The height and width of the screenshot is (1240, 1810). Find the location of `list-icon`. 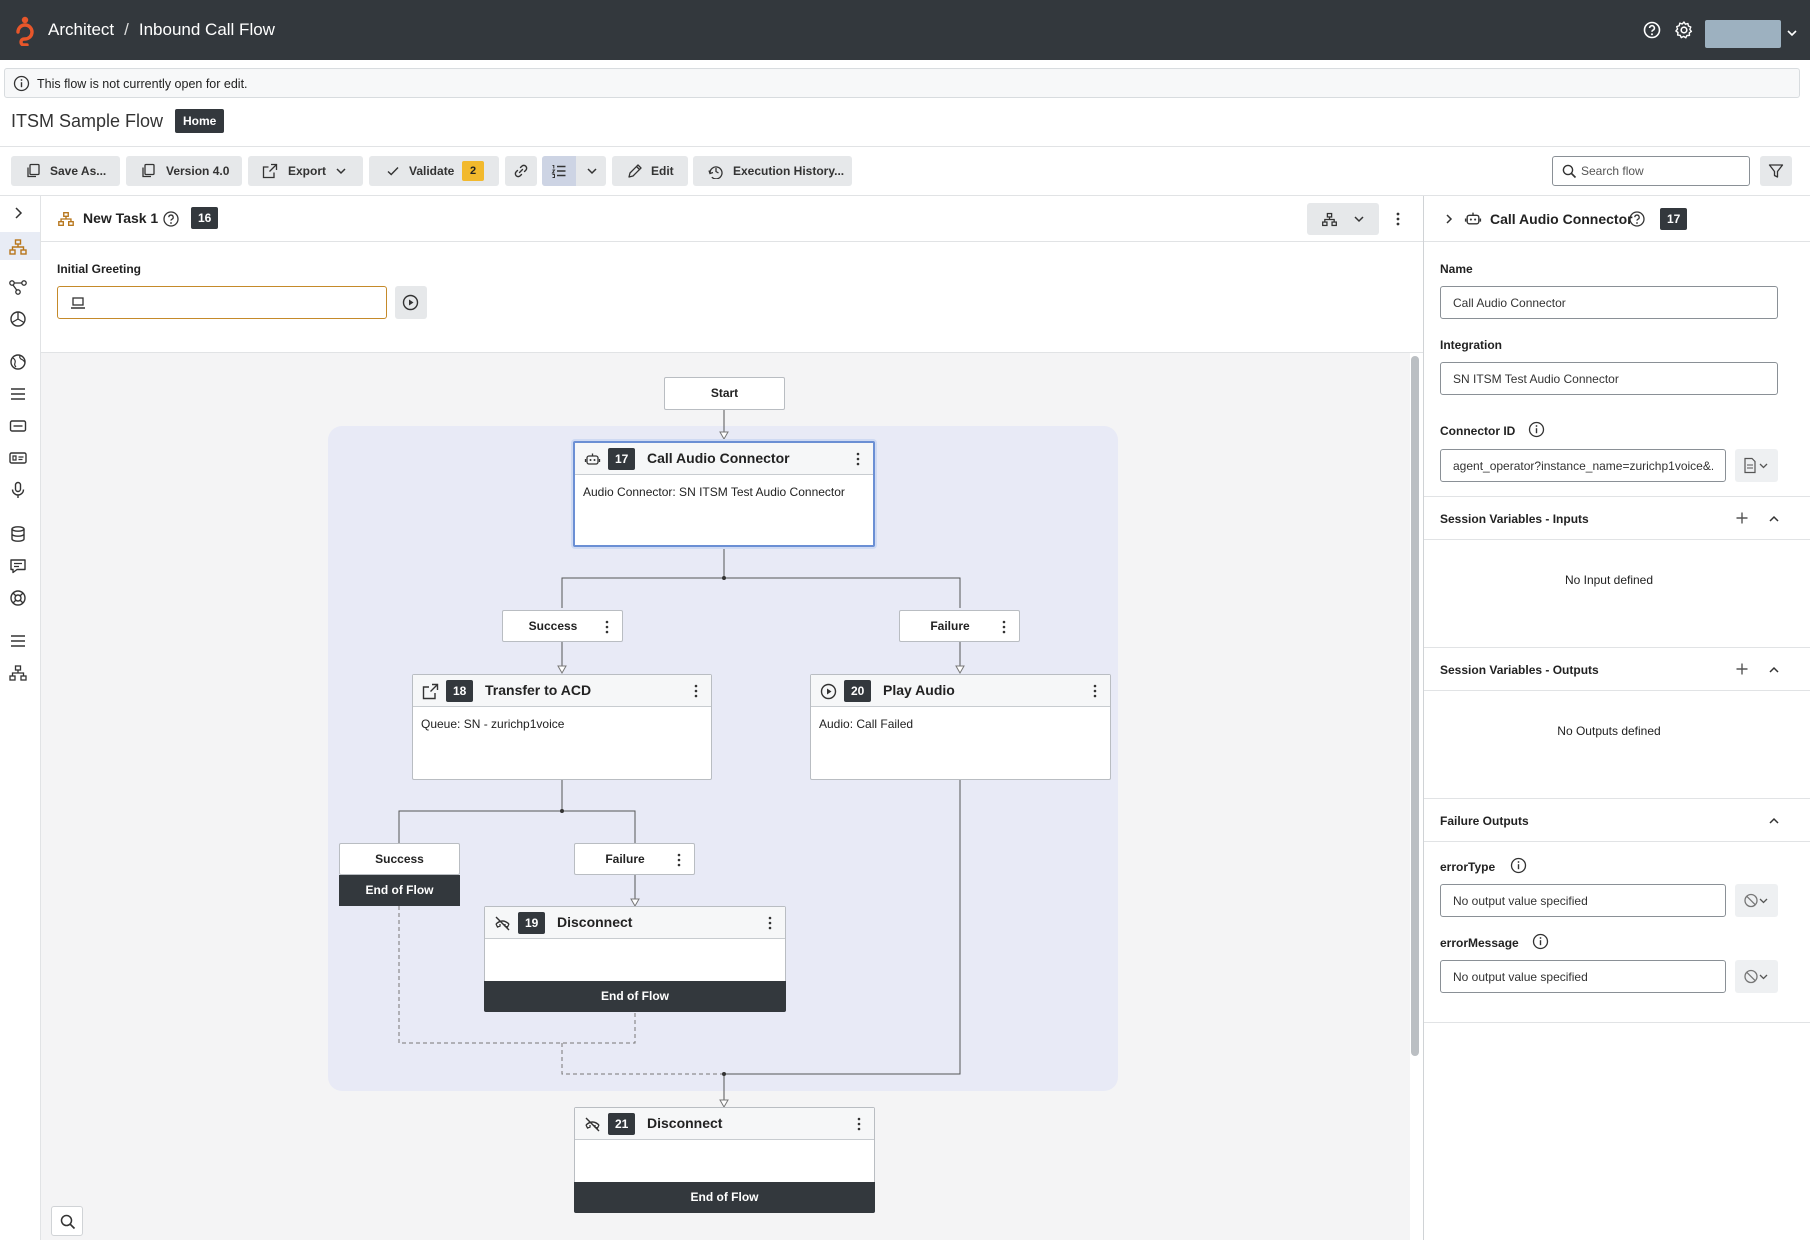

list-icon is located at coordinates (18, 394).